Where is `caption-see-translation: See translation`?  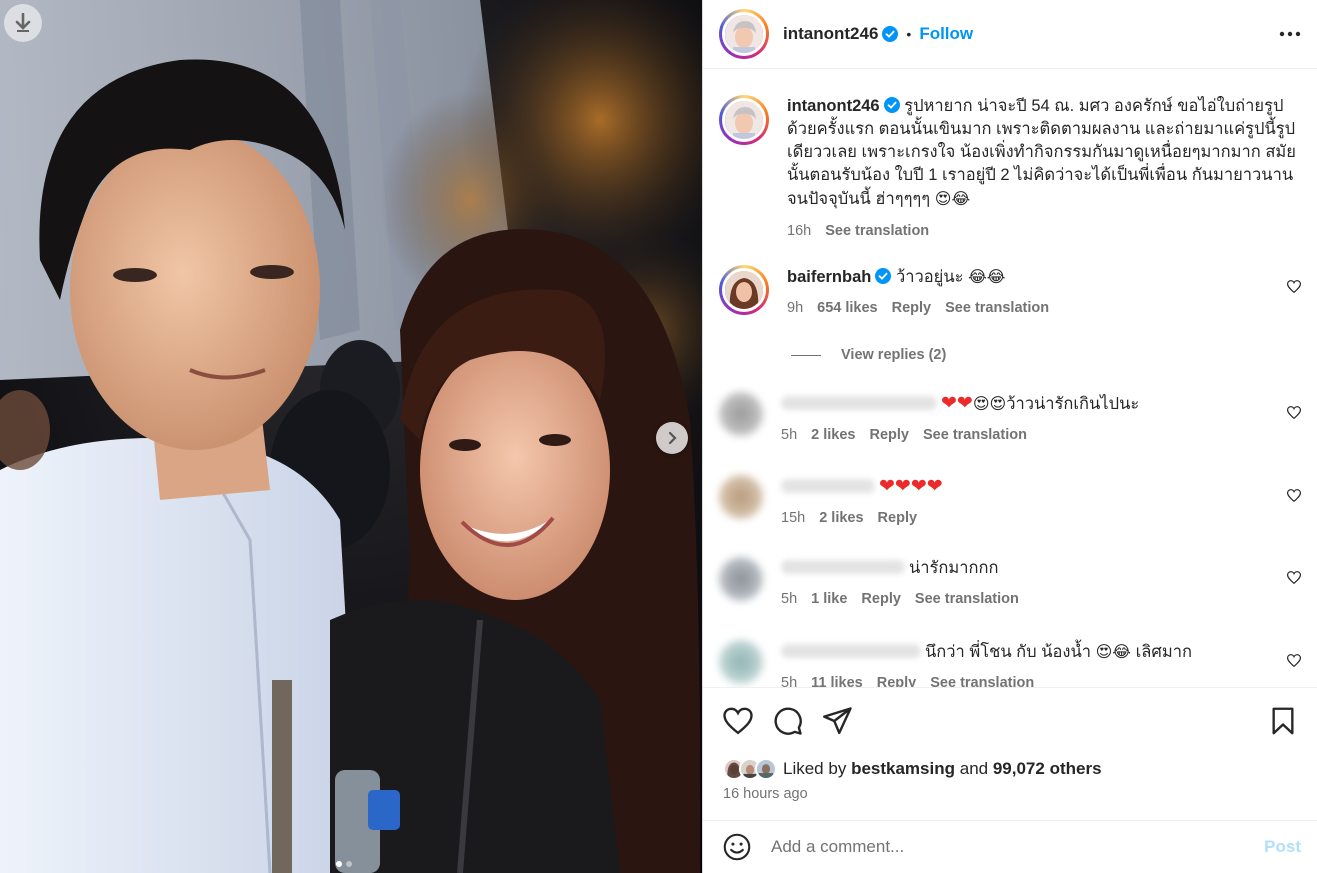 caption-see-translation: See translation is located at coordinates (877, 231).